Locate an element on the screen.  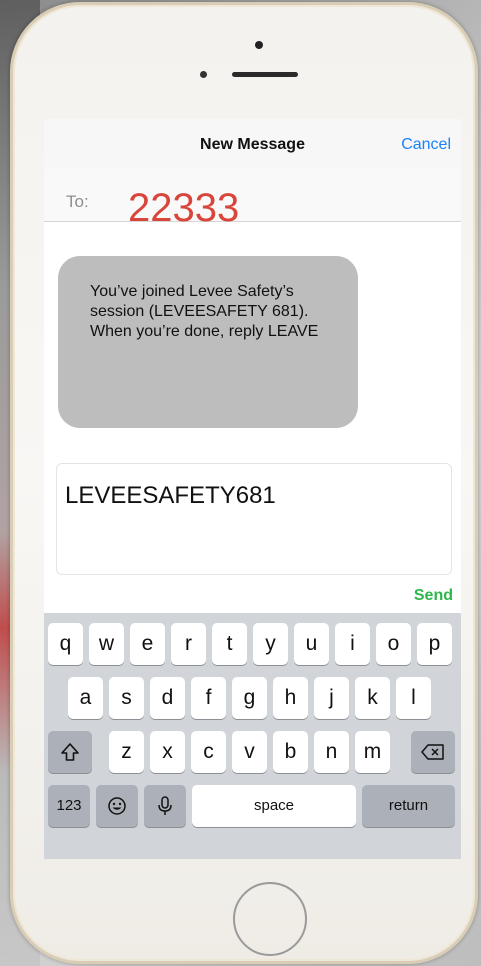
key-j: j is located at coordinates (331, 698).